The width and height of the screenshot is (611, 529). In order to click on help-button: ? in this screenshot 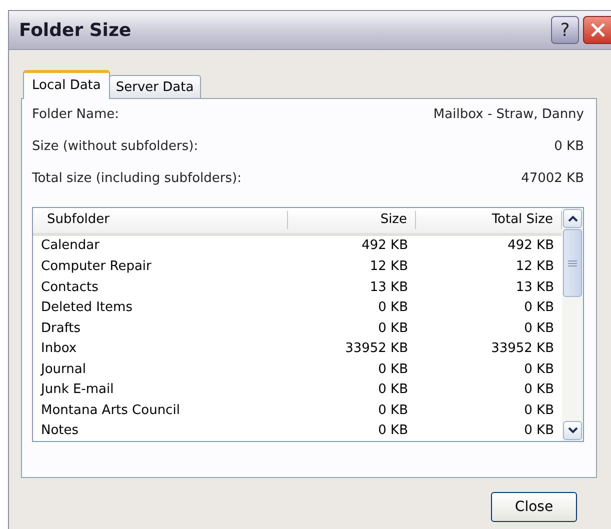, I will do `click(565, 30)`.